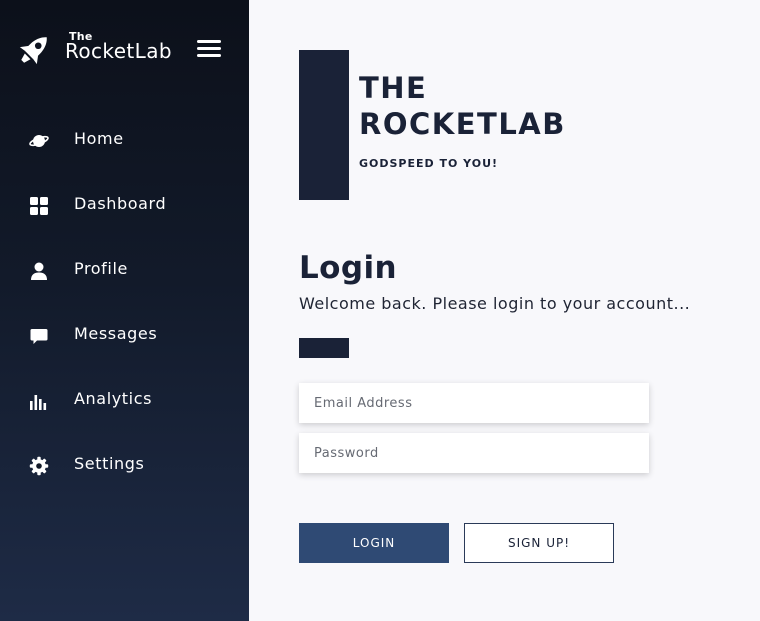  Describe the element at coordinates (113, 398) in the screenshot. I see `sidebar-item-label: Analytics` at that location.